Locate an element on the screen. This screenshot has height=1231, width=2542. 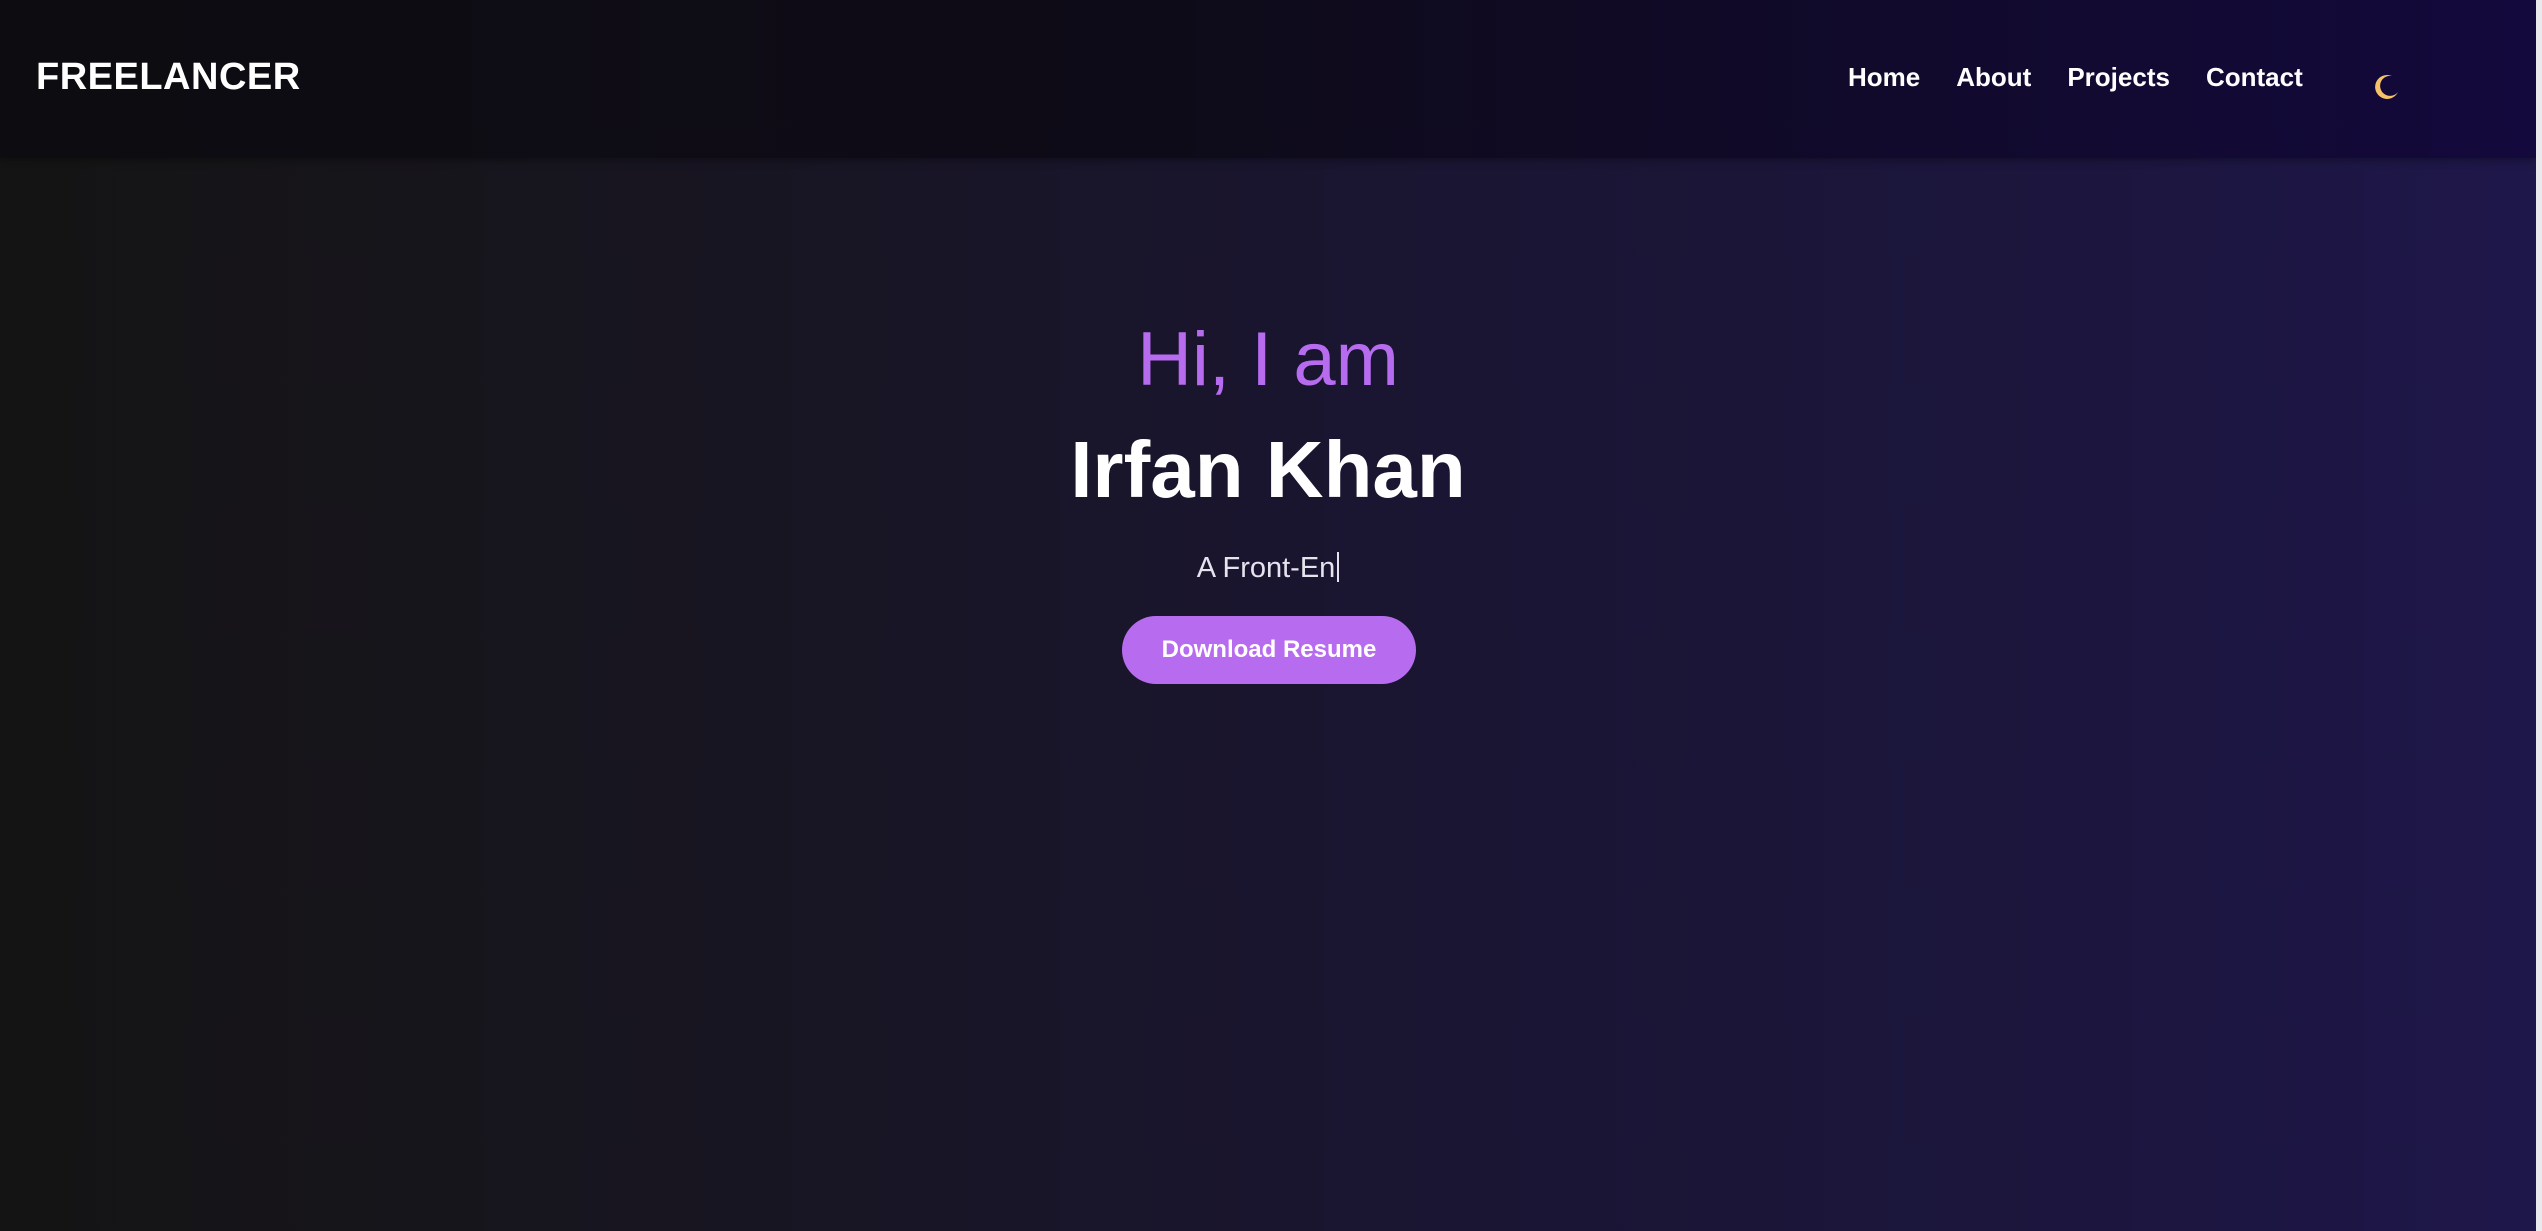
download-resume-button: Download Resume is located at coordinates (1269, 650).